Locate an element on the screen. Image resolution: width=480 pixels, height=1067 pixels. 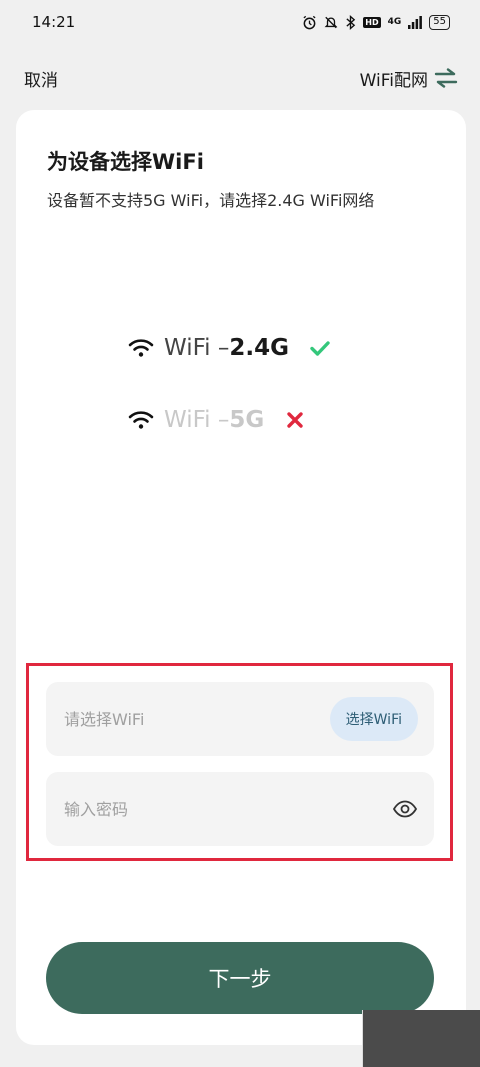
hd-badge: HD is located at coordinates (372, 22).